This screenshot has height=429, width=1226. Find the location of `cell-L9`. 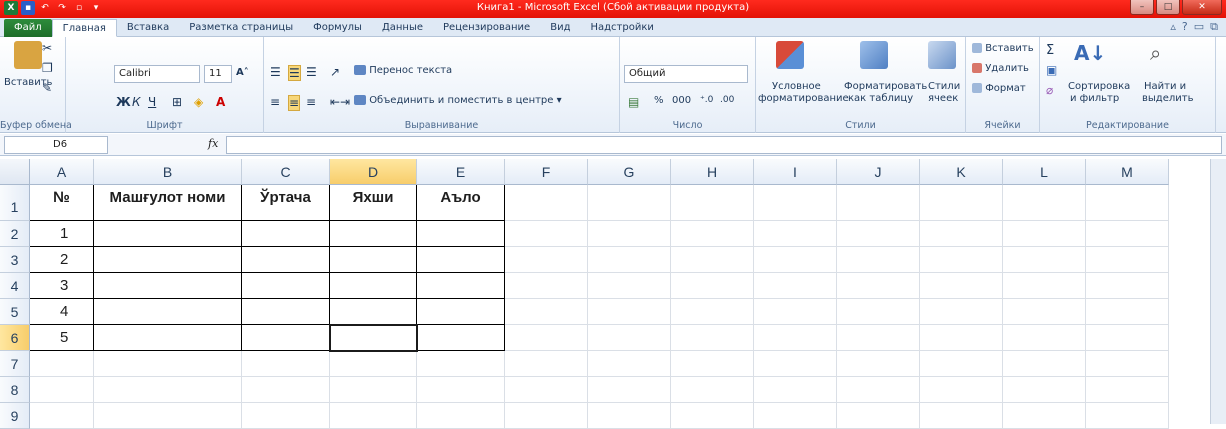

cell-L9 is located at coordinates (1044, 416).